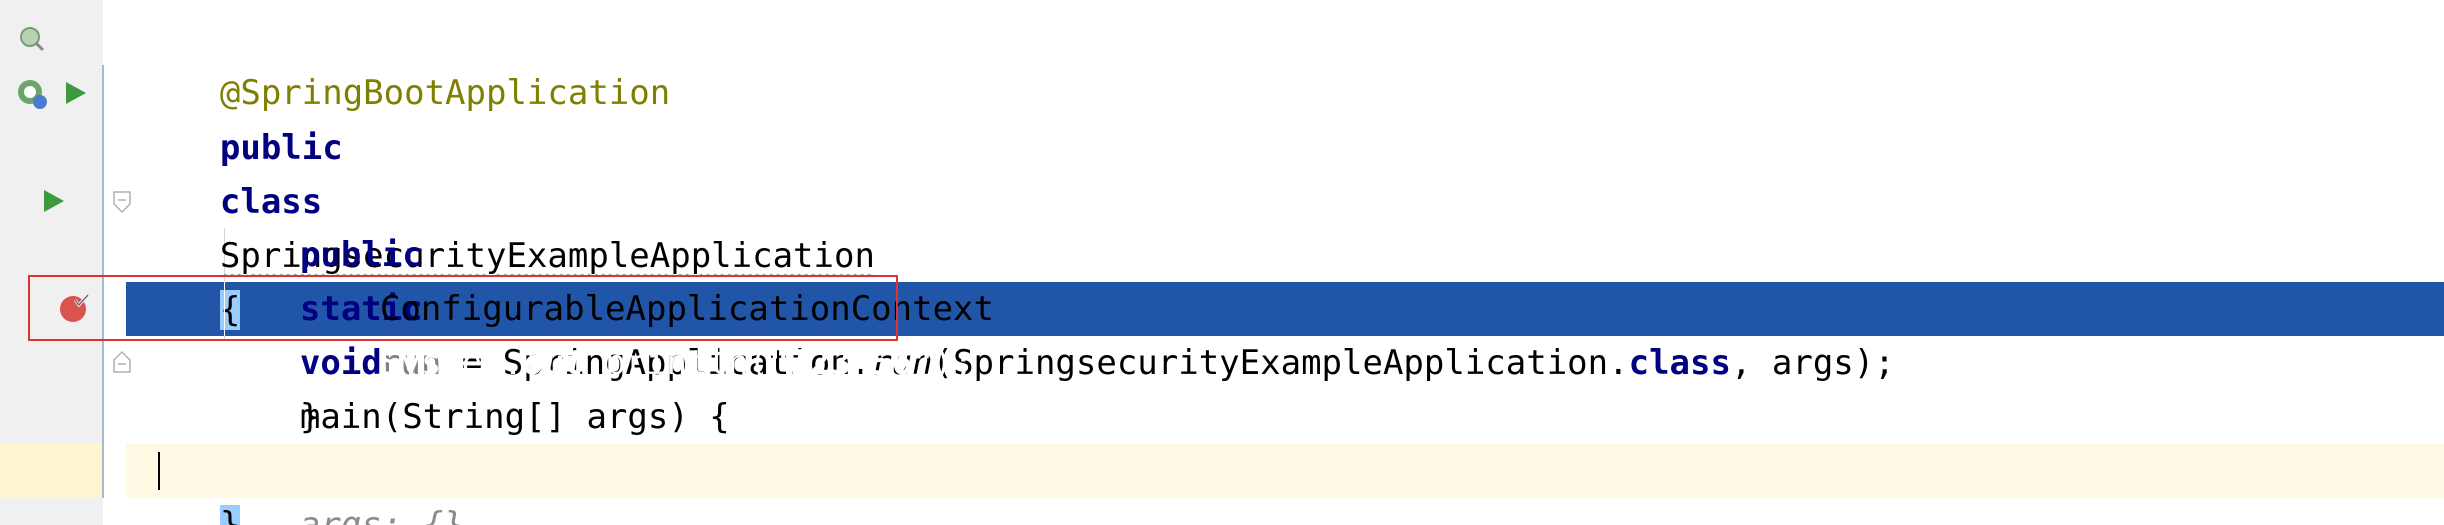 The height and width of the screenshot is (525, 2444). What do you see at coordinates (1812, 363) in the screenshot?
I see `call-tail: , args);` at bounding box center [1812, 363].